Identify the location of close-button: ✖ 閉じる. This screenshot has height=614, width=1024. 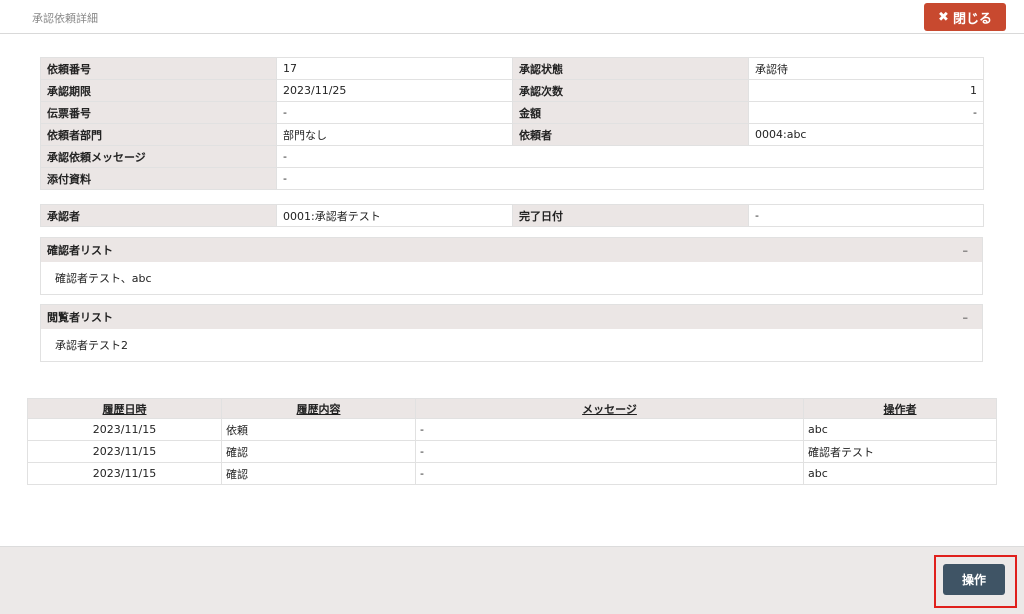
(965, 17).